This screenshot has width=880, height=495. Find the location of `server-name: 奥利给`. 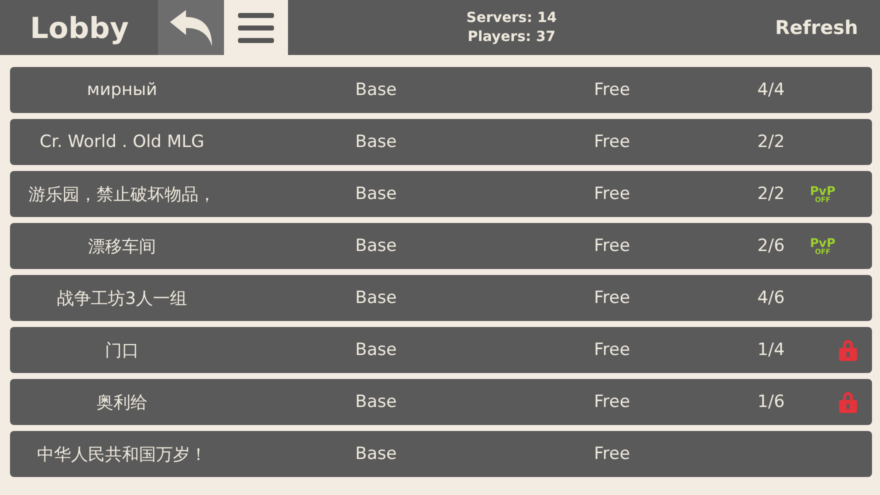

server-name: 奥利给 is located at coordinates (122, 403).